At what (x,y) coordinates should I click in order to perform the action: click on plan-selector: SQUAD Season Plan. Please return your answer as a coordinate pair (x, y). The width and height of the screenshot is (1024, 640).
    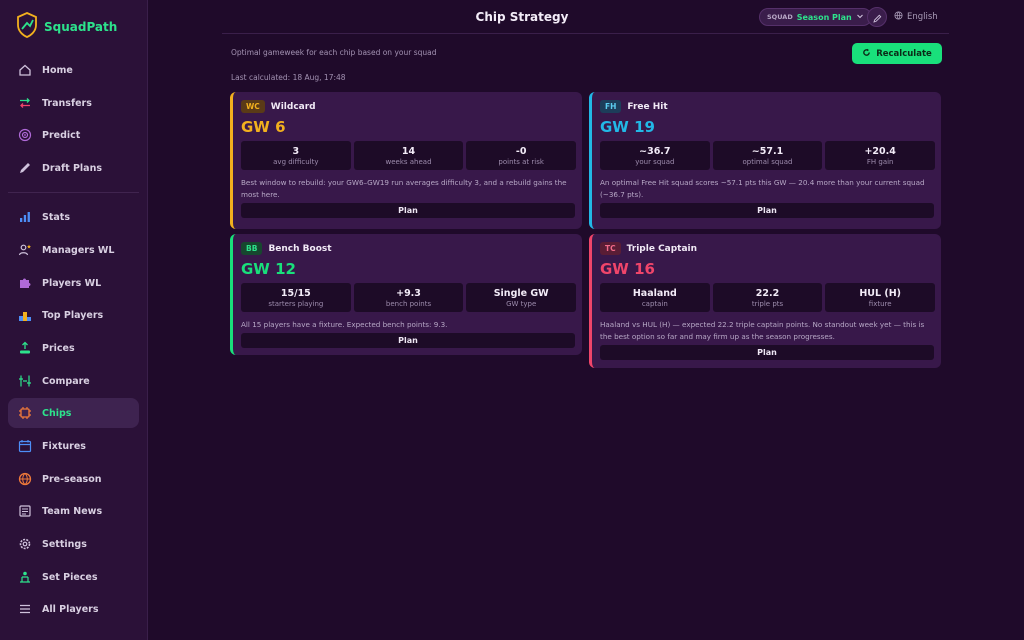
    Looking at the image, I should click on (815, 17).